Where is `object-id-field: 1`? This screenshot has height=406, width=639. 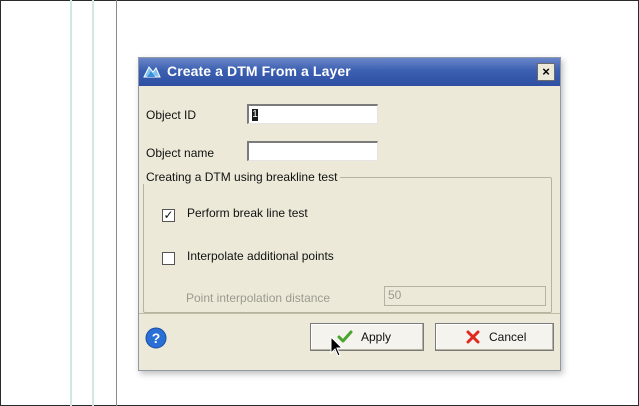 object-id-field: 1 is located at coordinates (312, 114).